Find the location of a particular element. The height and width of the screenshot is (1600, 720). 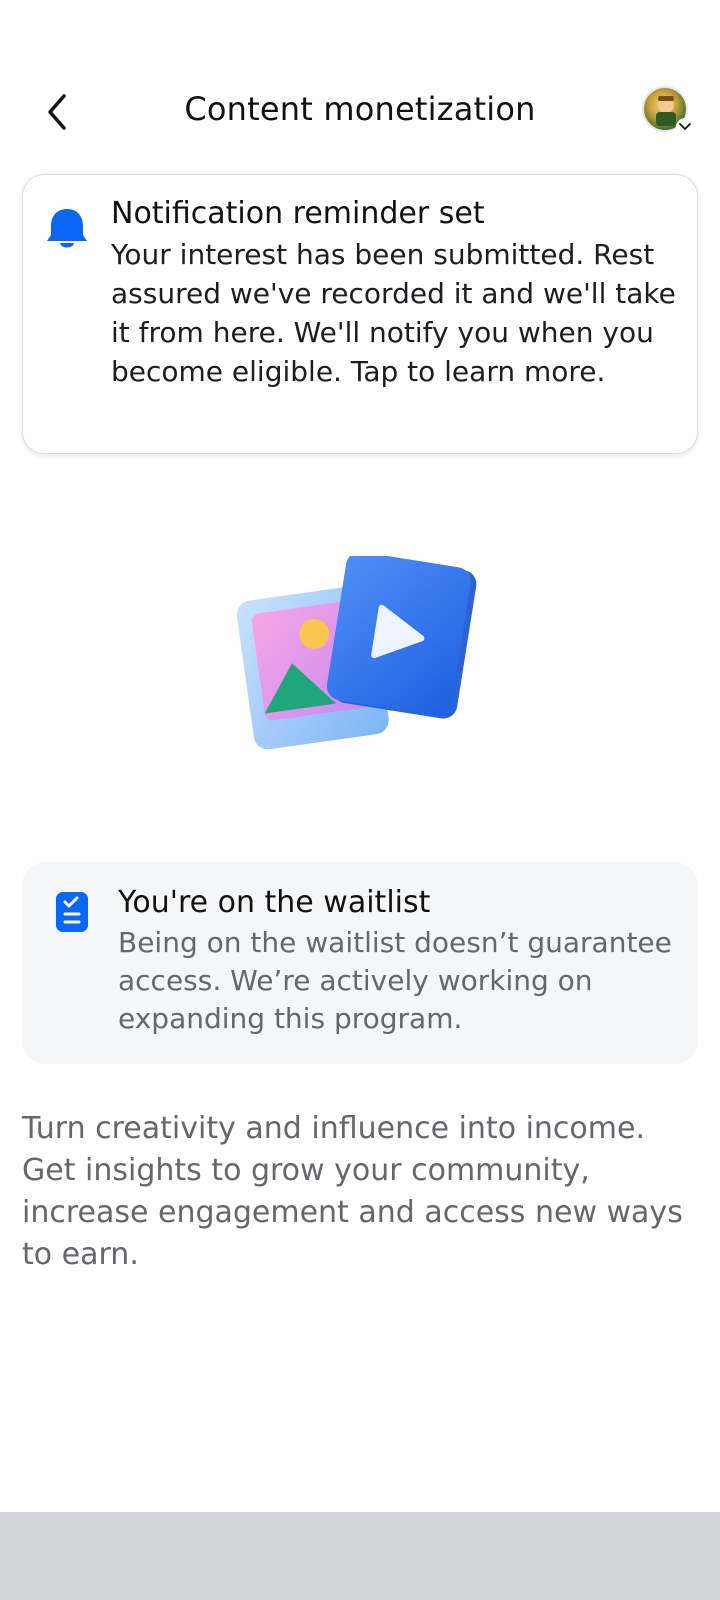

bottom-bar is located at coordinates (360, 1556).